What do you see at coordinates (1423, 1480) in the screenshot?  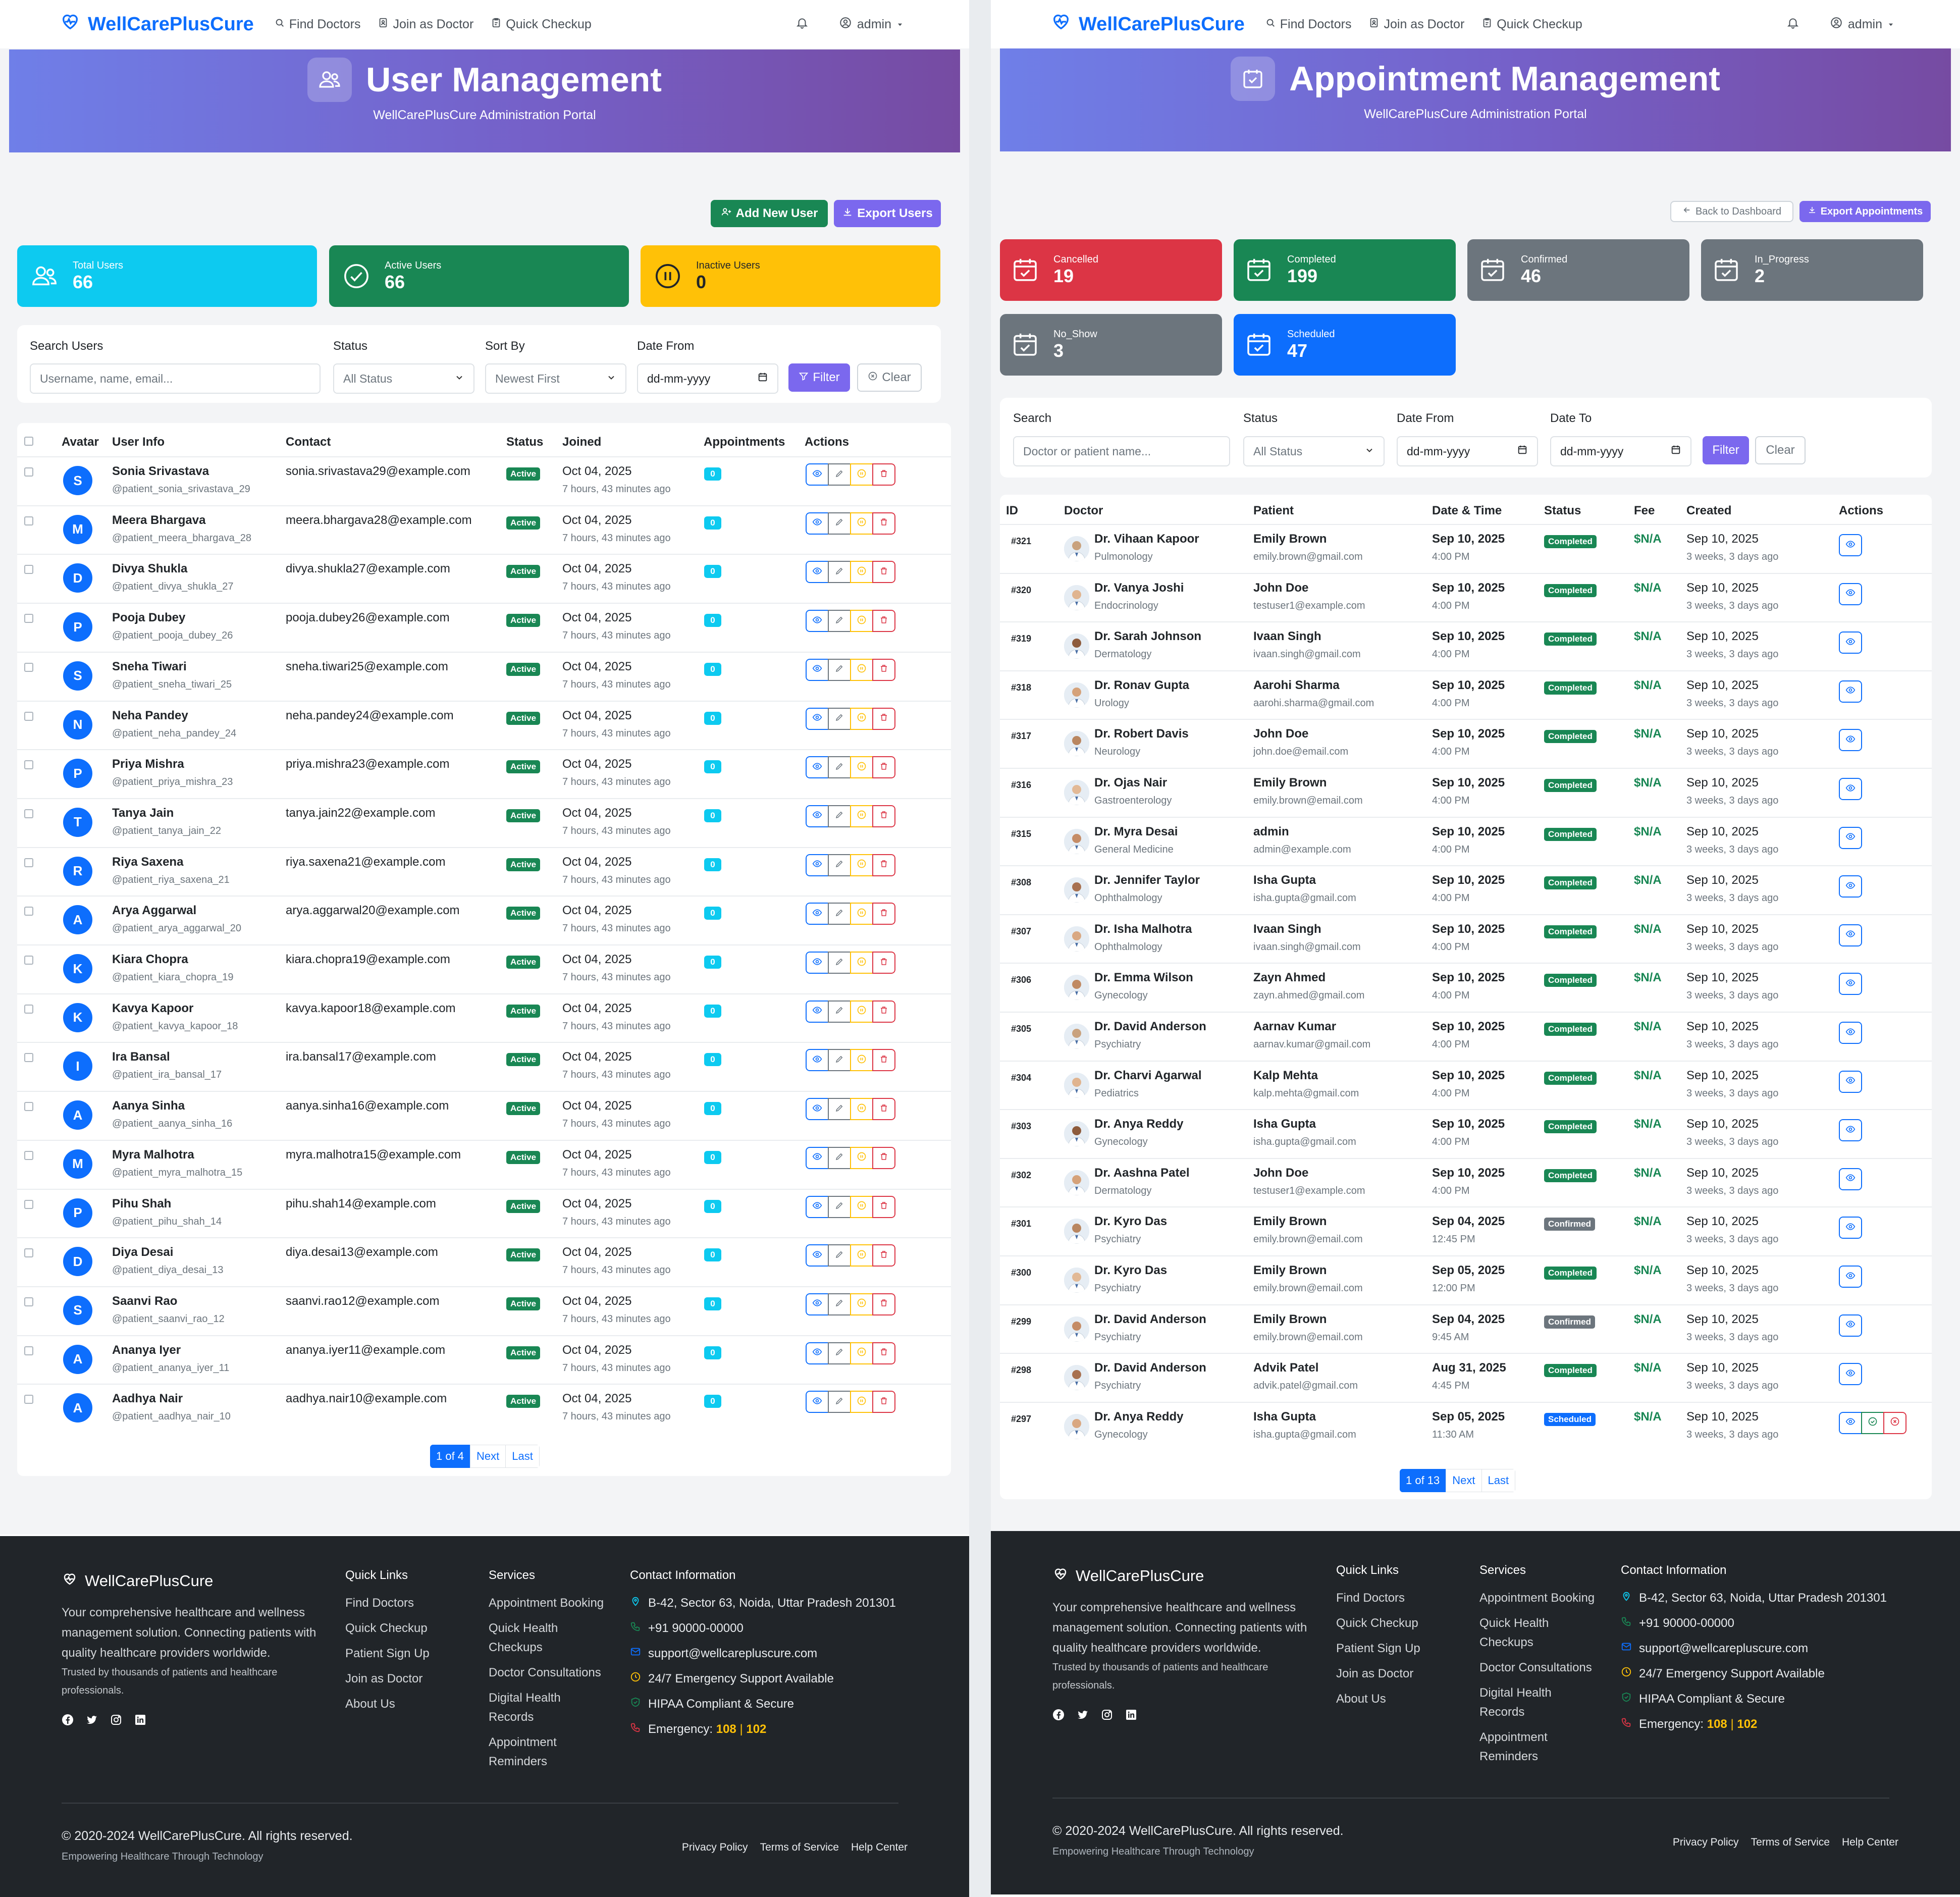 I see `pager-current: 1 of 13` at bounding box center [1423, 1480].